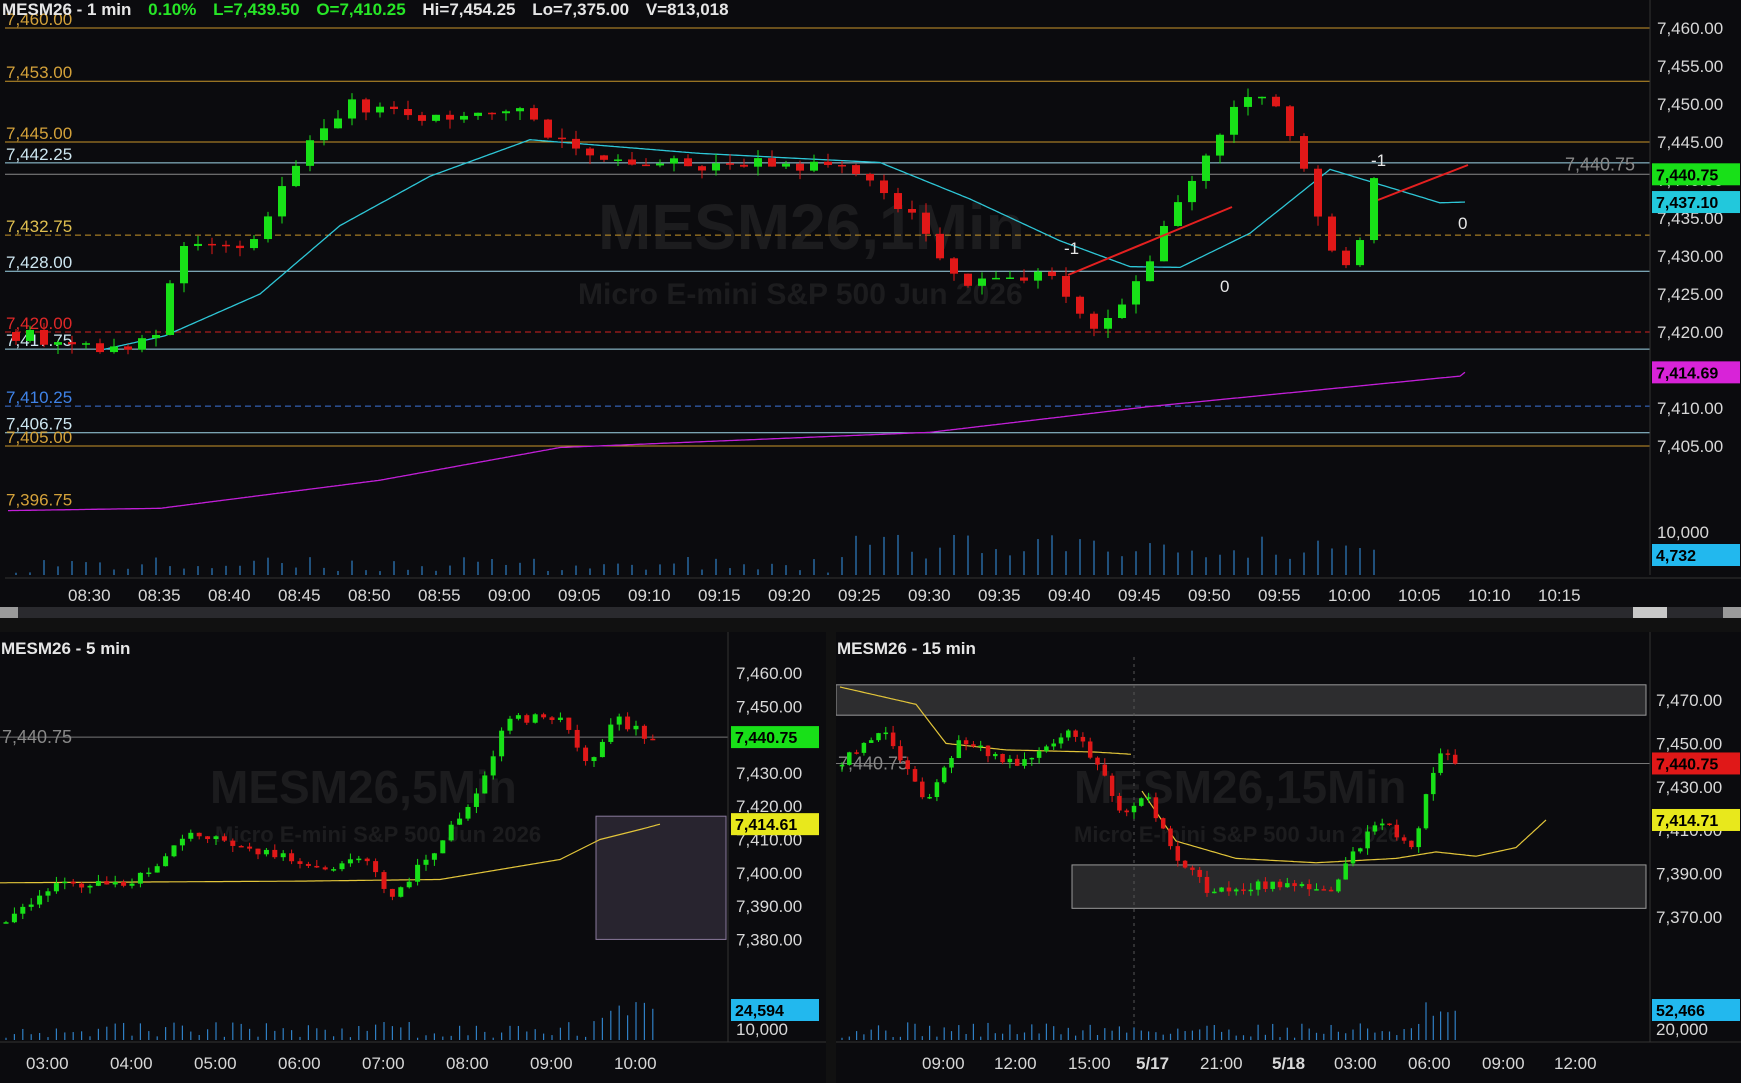  I want to click on time-axis-tick: 09:50, so click(1209, 595).